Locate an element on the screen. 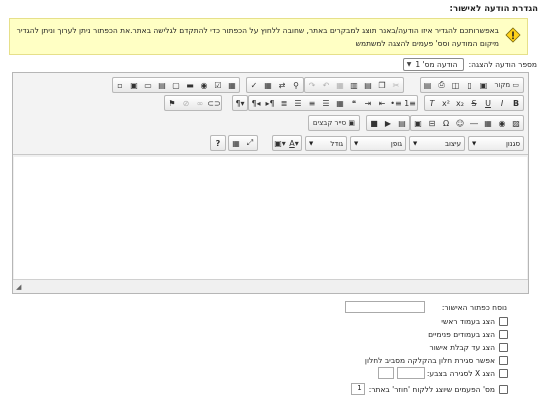 This screenshot has height=402, width=550. justify-icon: ≣ is located at coordinates (284, 103).